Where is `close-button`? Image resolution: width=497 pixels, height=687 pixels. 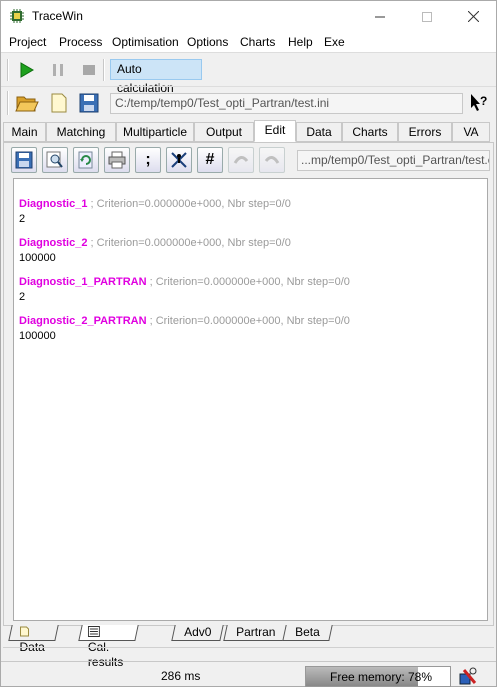 close-button is located at coordinates (473, 16).